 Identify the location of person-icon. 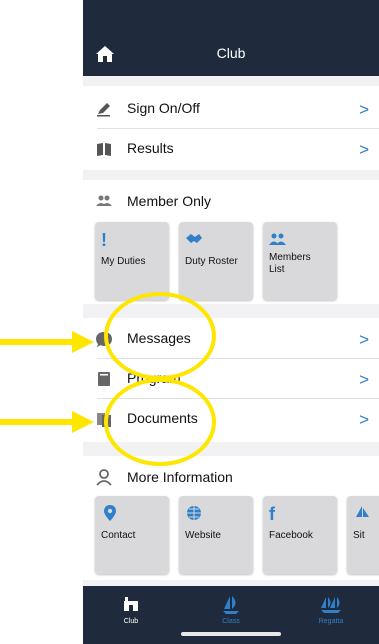
(104, 477).